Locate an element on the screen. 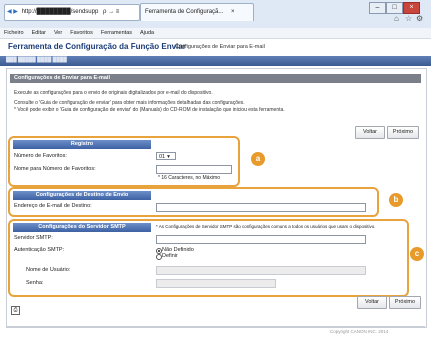 This screenshot has height=339, width=431. favorites-name-label: Nome para Número de Favoritos: is located at coordinates (55, 169).